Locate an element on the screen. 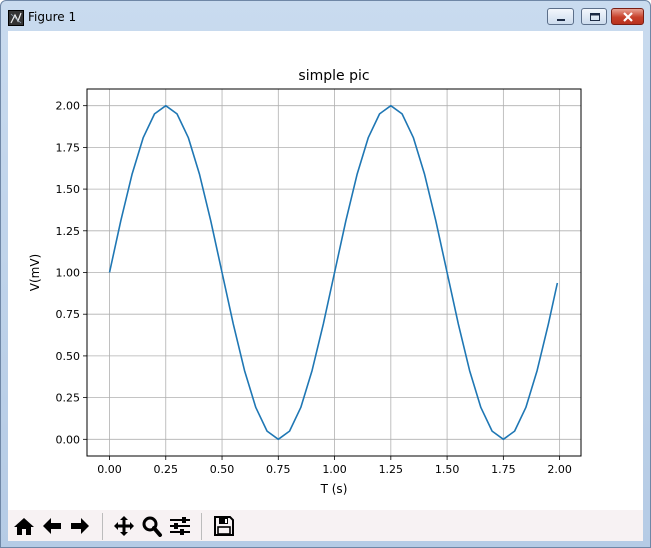 Image resolution: width=651 pixels, height=548 pixels. minimize-button is located at coordinates (560, 16).